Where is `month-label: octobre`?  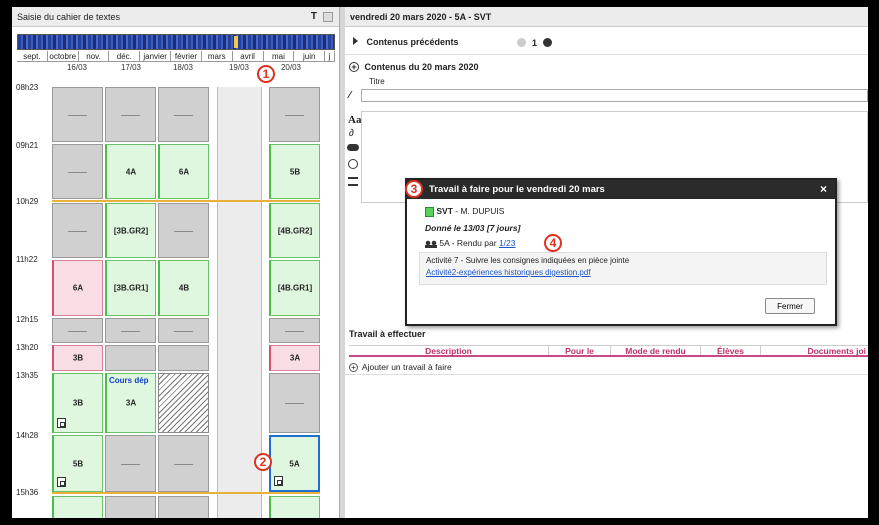 month-label: octobre is located at coordinates (63, 56).